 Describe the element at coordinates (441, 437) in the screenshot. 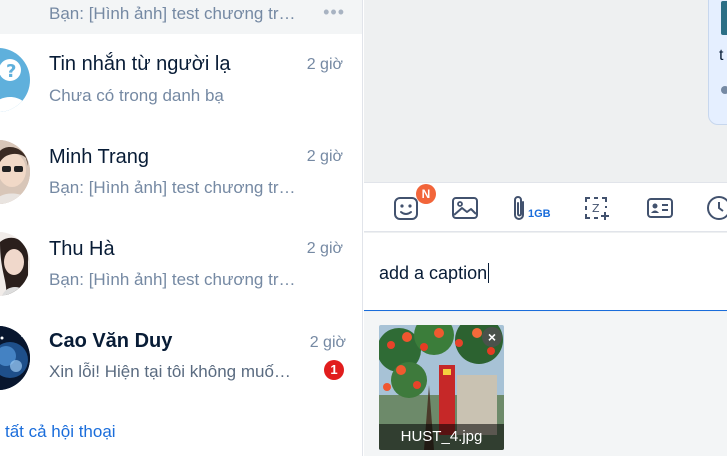

I see `attachment-filename: HUST_4.jpg` at that location.